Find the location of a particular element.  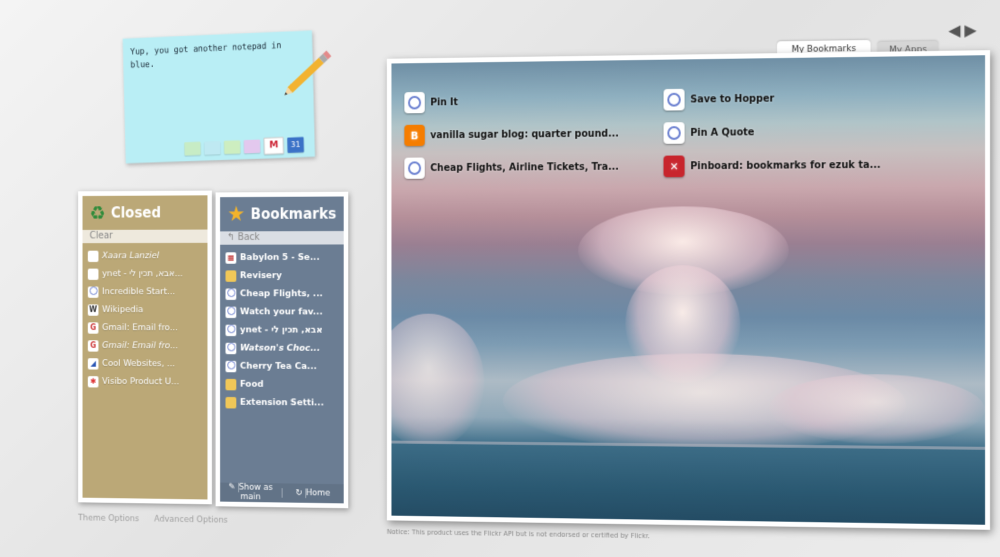

green-swatch is located at coordinates (192, 148).